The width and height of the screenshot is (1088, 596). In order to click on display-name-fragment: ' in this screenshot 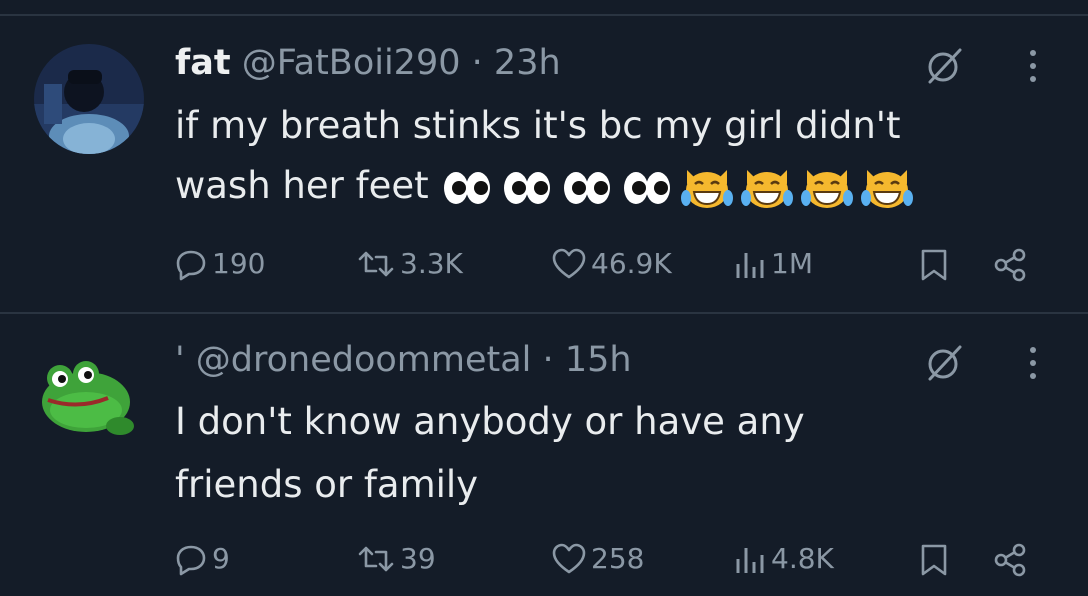, I will do `click(180, 360)`.